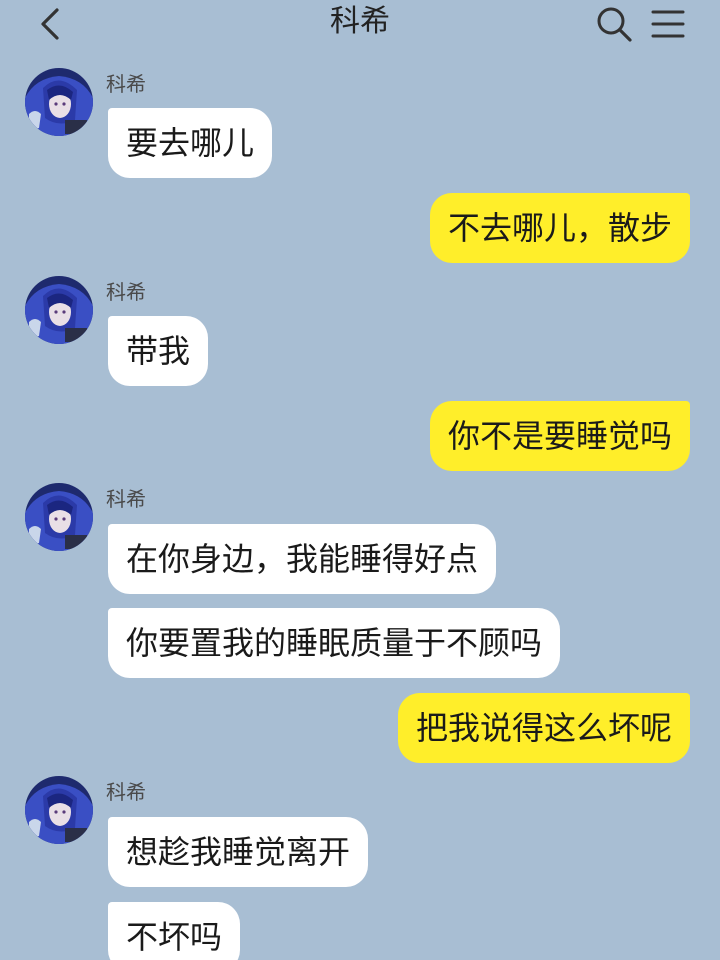 This screenshot has width=720, height=960. What do you see at coordinates (174, 931) in the screenshot?
I see `incoming-message: 不坏吗` at bounding box center [174, 931].